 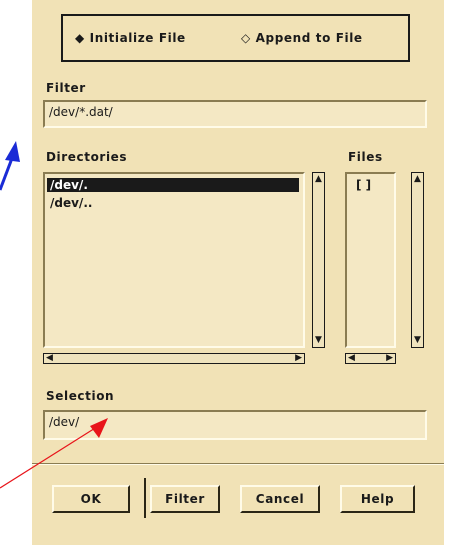 I want to click on default-button-divider, so click(x=145, y=498).